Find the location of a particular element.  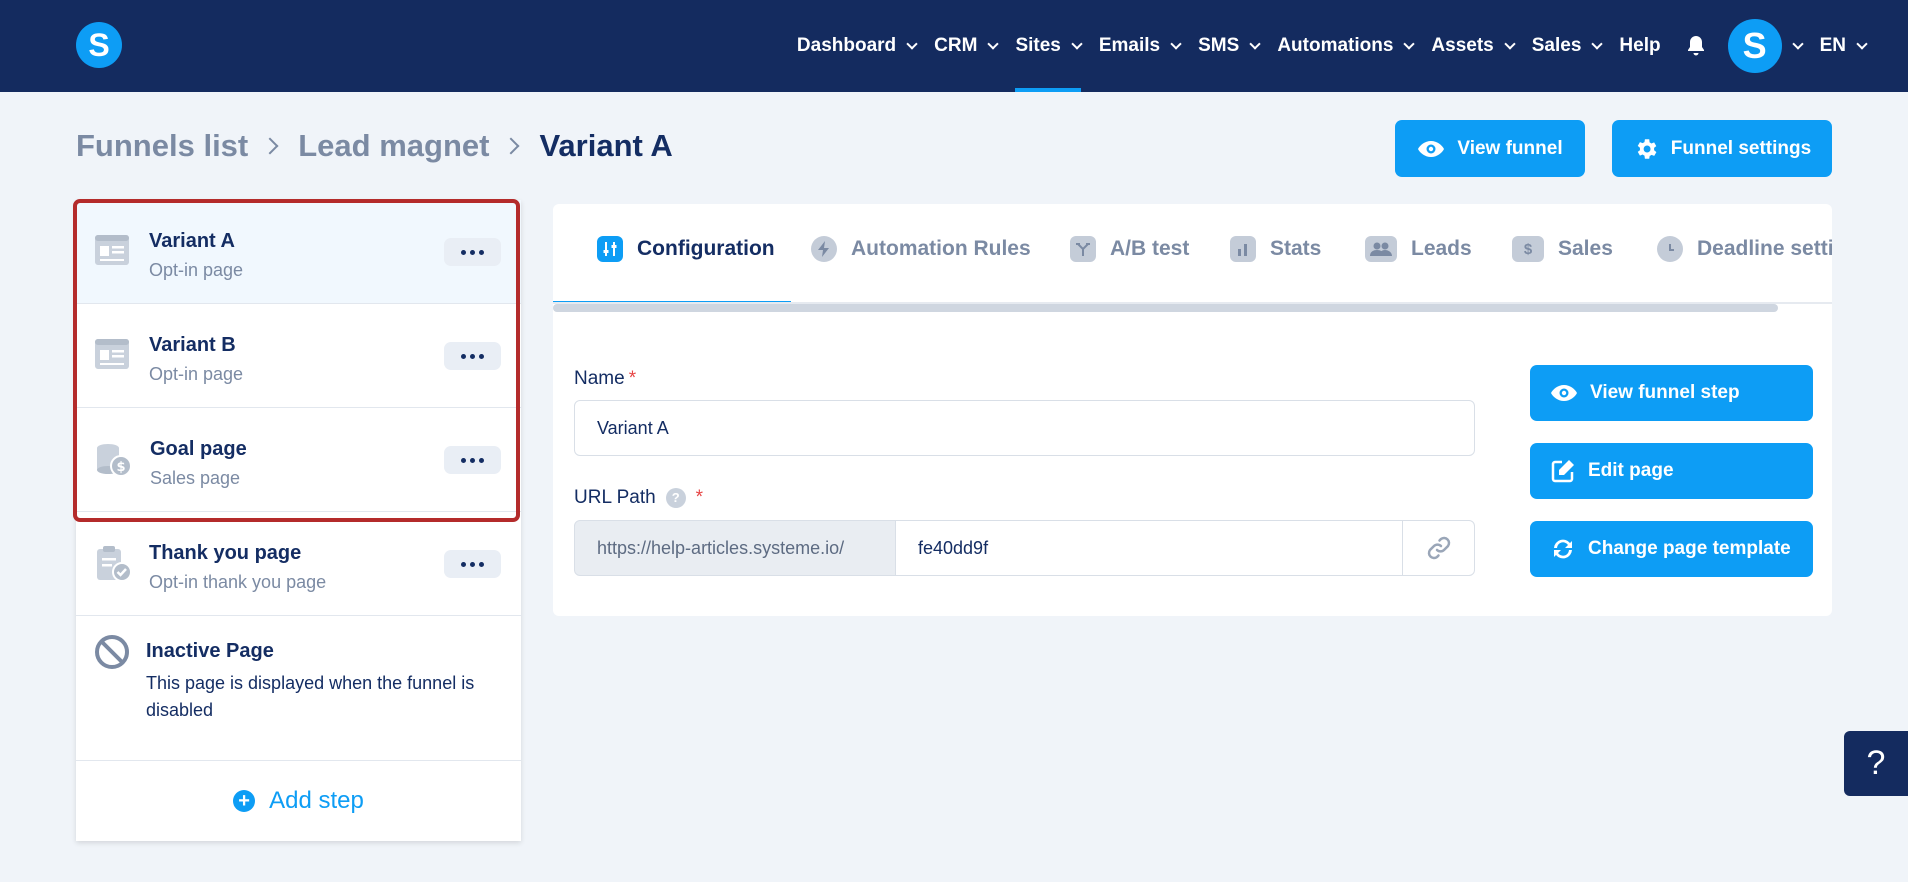

funnel-settings-button: Funnel settings is located at coordinates (1722, 148).